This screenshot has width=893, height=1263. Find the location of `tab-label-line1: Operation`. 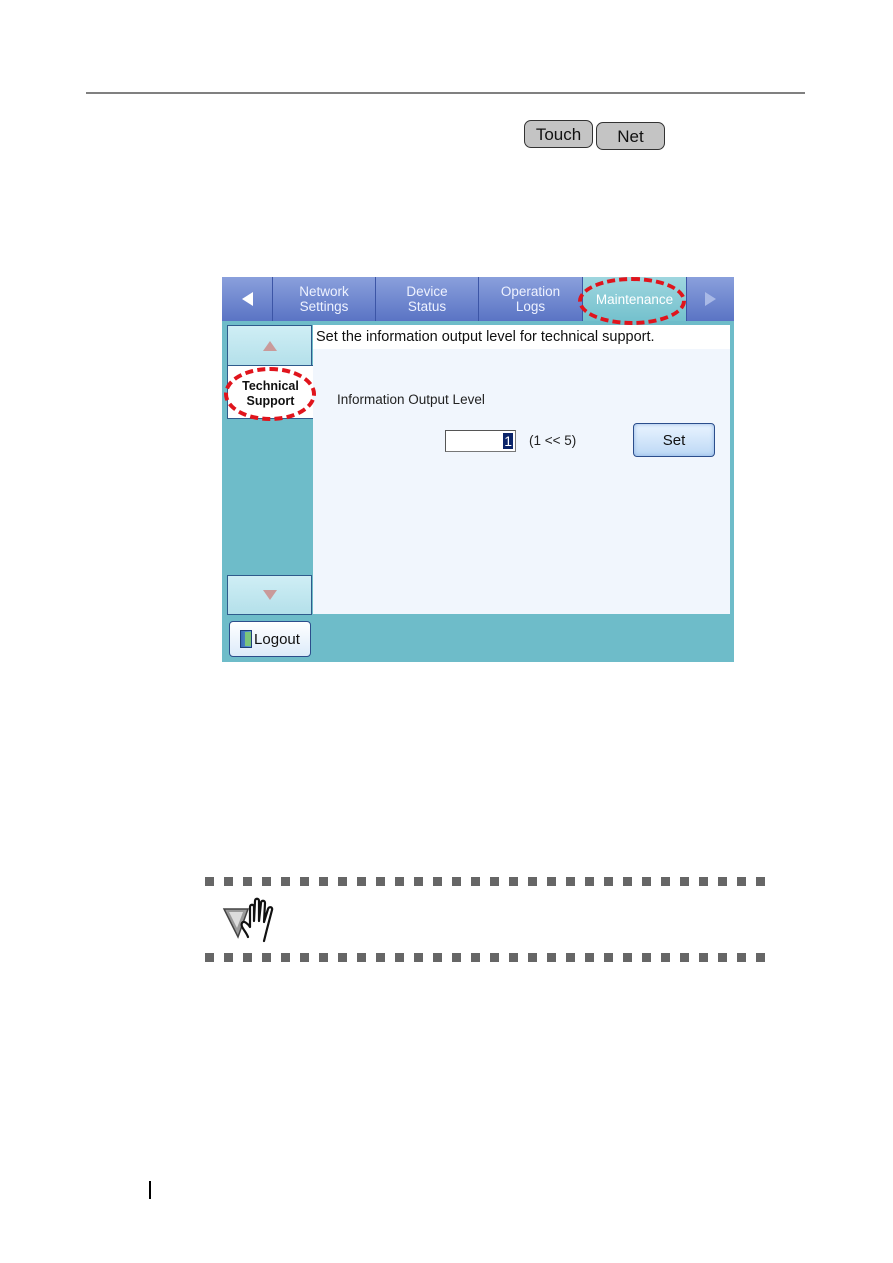

tab-label-line1: Operation is located at coordinates (530, 291).